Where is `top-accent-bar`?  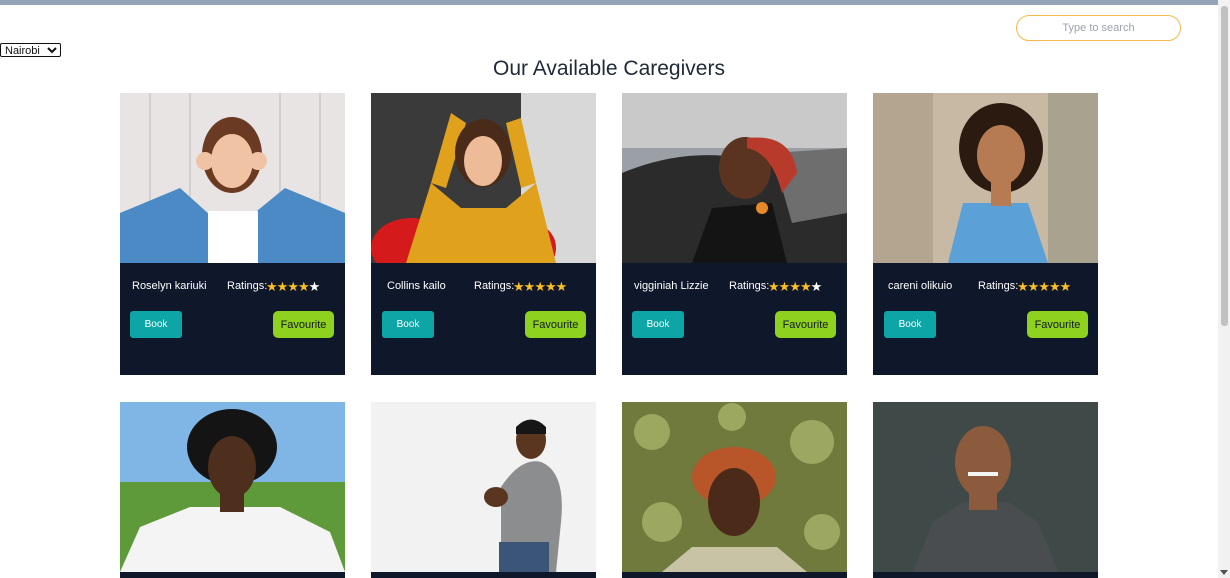
top-accent-bar is located at coordinates (615, 2).